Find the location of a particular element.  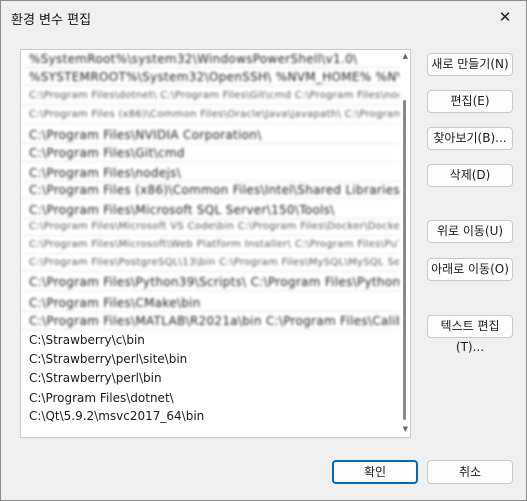

path-list-item: C:\Strawberry\c\bin is located at coordinates (210, 340).